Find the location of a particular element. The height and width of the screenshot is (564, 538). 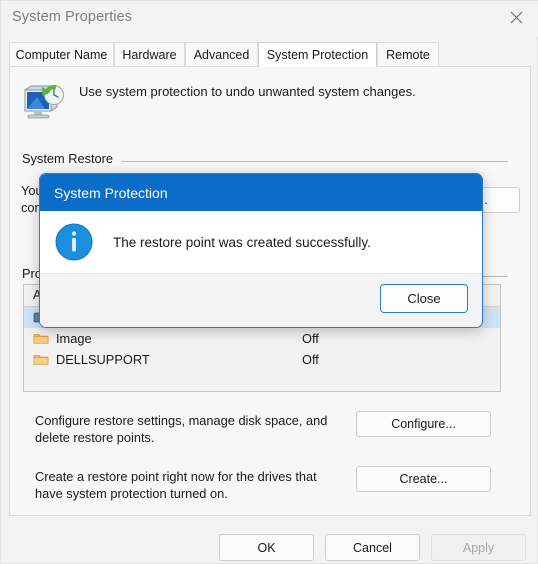

tab-remote: Remote is located at coordinates (408, 54).